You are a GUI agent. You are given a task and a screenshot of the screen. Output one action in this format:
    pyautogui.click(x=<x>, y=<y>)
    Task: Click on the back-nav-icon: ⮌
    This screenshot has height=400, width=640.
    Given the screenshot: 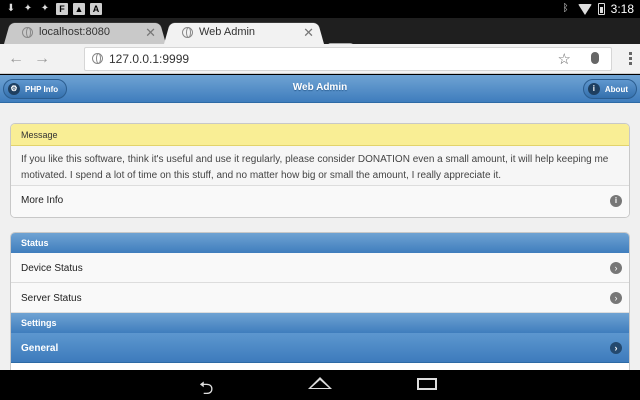 What is the action you would take?
    pyautogui.click(x=206, y=388)
    